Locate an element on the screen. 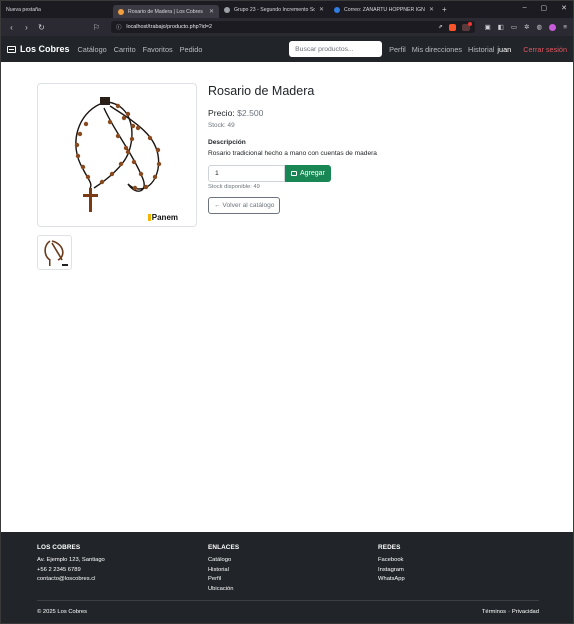 This screenshot has width=574, height=624. brand-watermark: Panem is located at coordinates (162, 217).